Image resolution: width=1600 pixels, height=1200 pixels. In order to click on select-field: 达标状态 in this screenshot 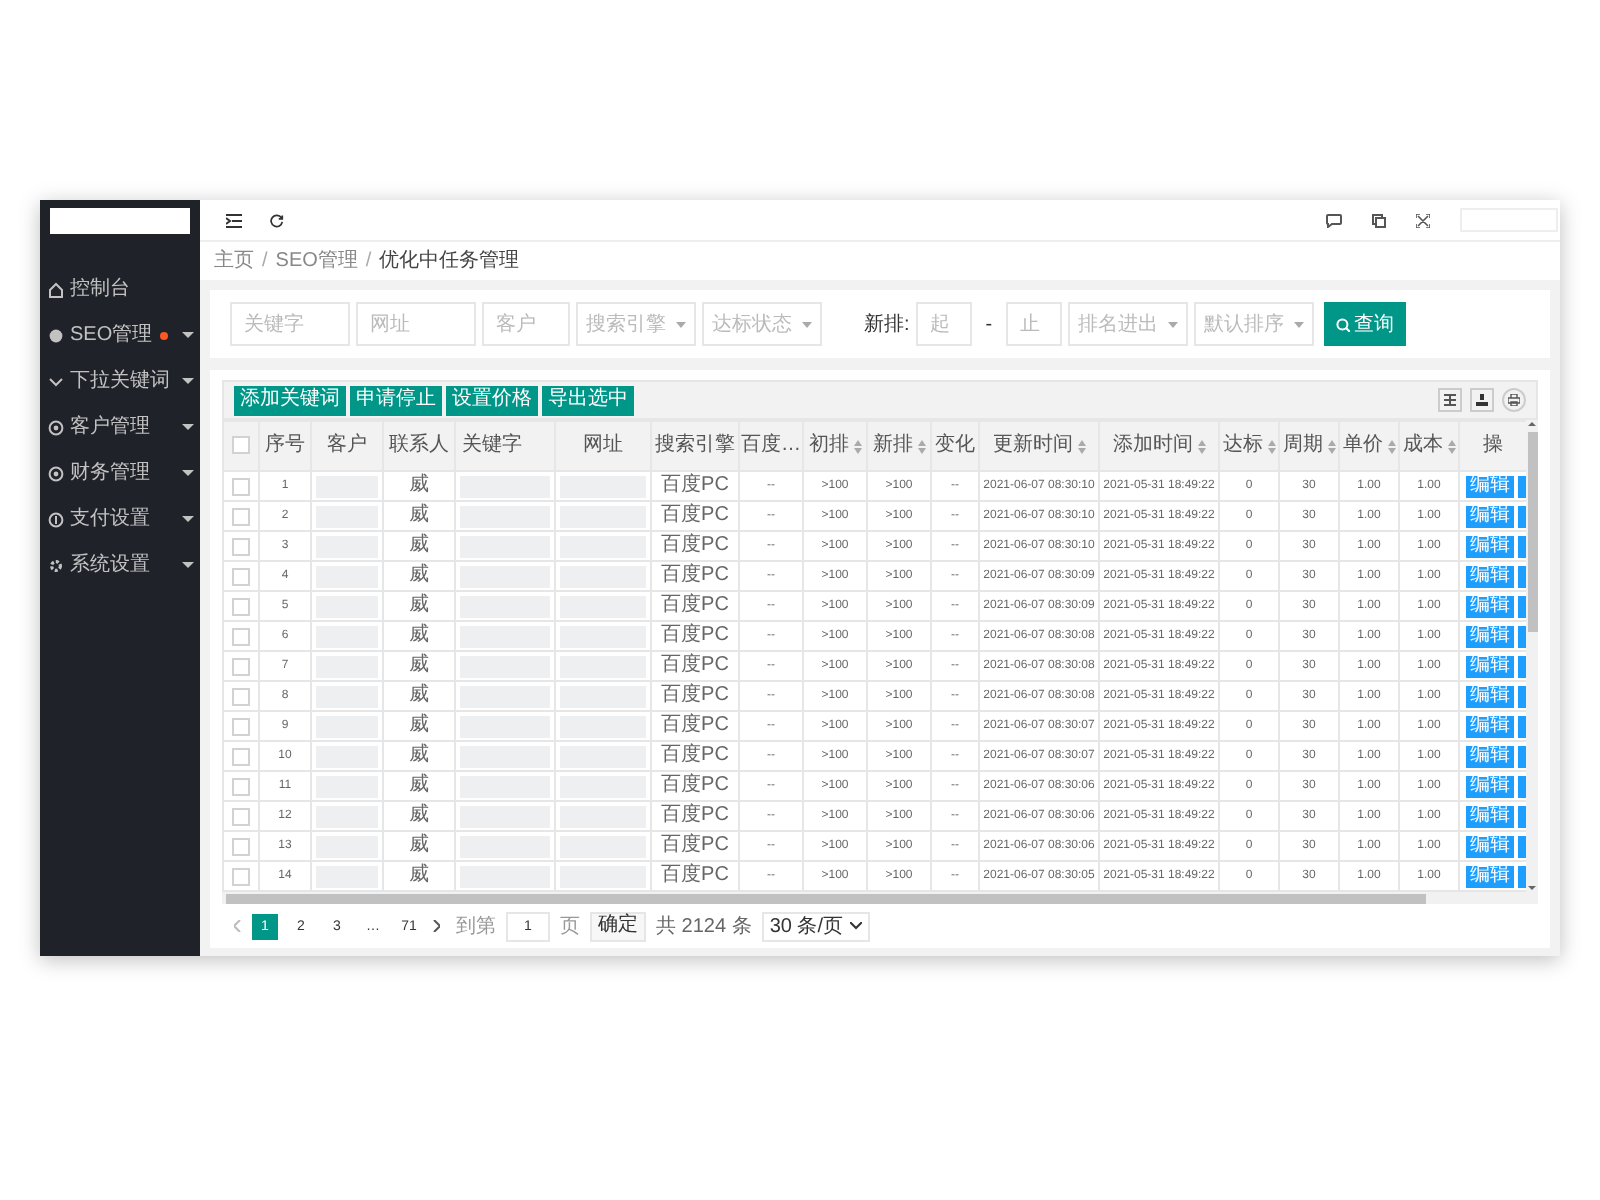, I will do `click(762, 324)`.